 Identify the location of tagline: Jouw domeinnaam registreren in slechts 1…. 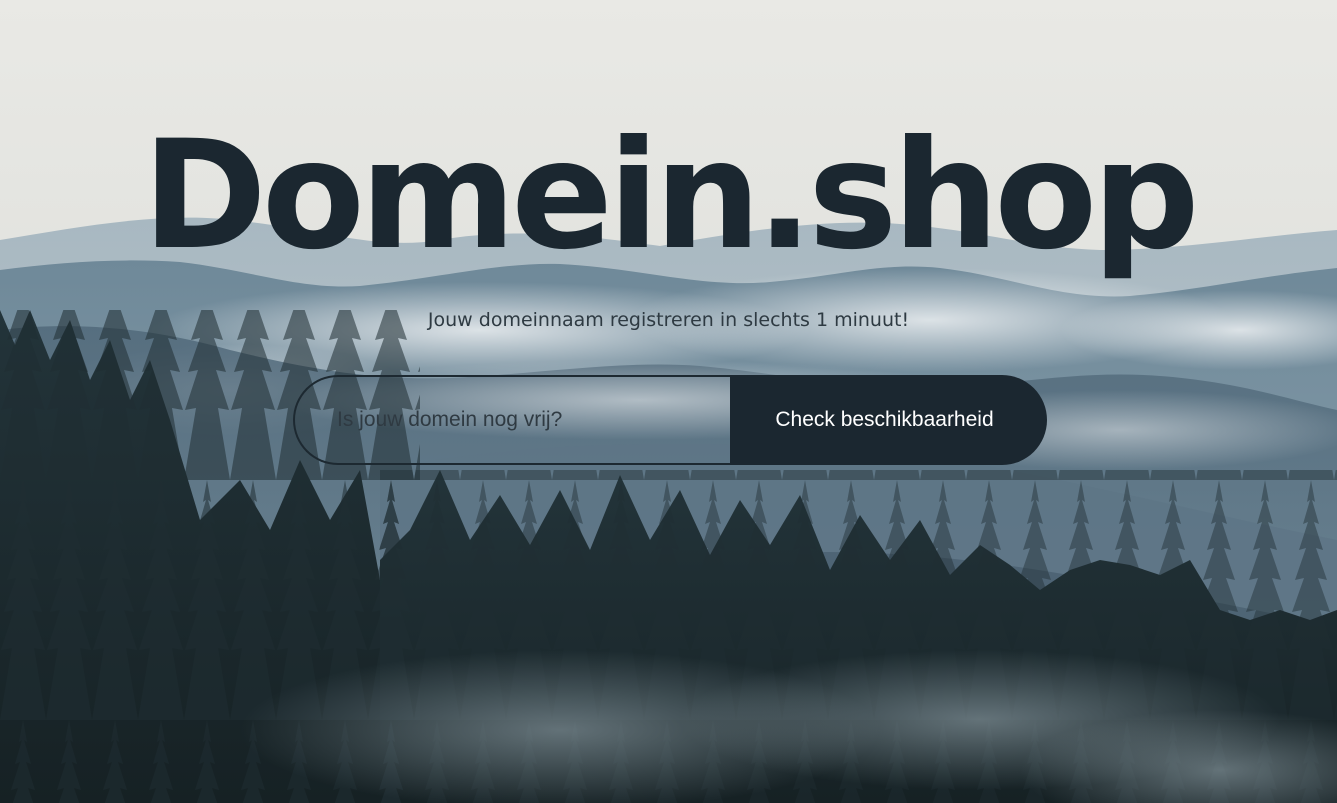
(668, 320).